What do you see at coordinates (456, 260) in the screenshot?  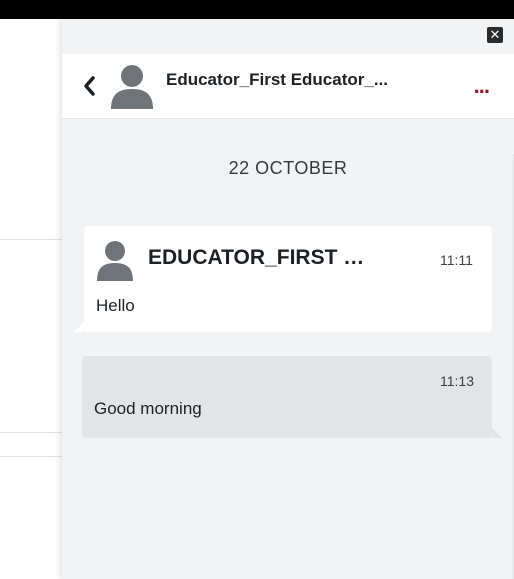 I see `message-time: 11:11` at bounding box center [456, 260].